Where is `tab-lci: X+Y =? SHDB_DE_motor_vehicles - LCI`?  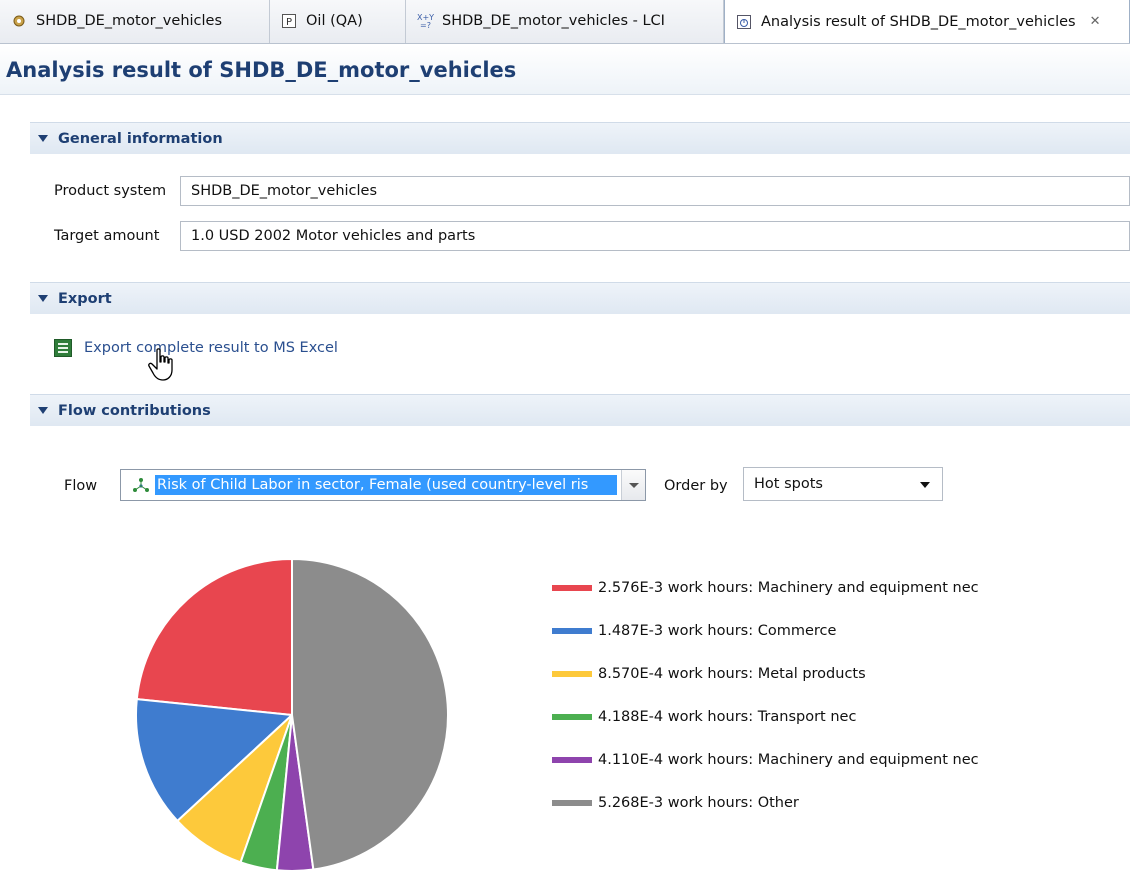
tab-lci: X+Y =? SHDB_DE_motor_vehicles - LCI is located at coordinates (565, 21).